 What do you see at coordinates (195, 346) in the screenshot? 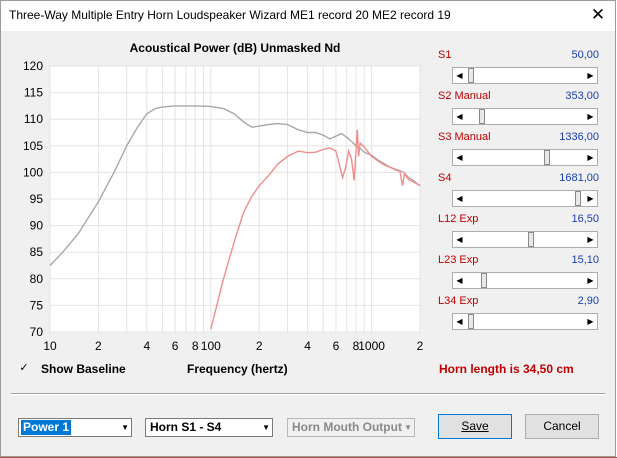
I see `x-tick-label: 8` at bounding box center [195, 346].